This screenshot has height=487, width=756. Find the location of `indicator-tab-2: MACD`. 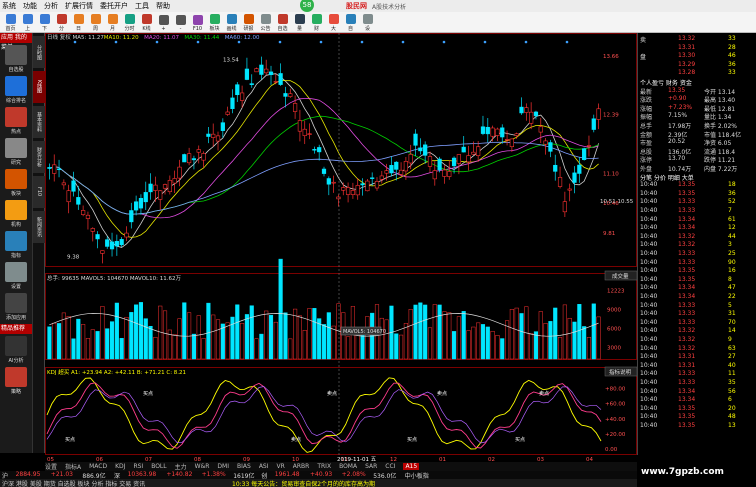

indicator-tab-2: MACD is located at coordinates (98, 466).